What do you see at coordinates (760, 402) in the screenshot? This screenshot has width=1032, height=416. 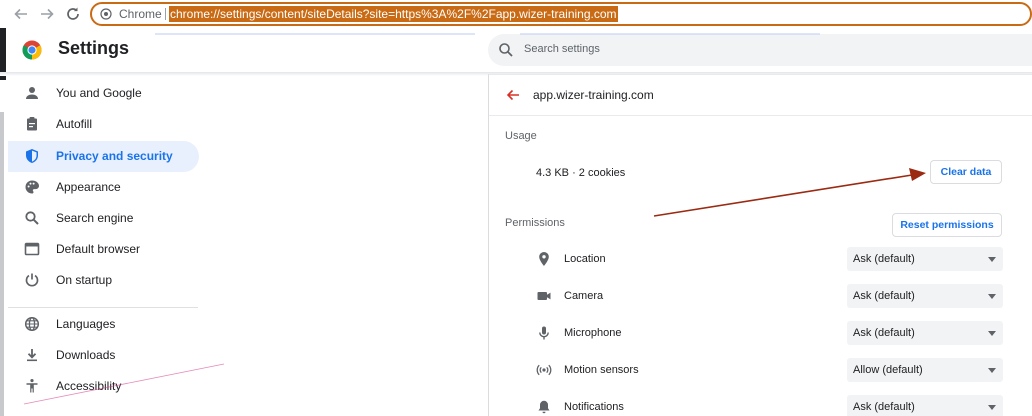 I see `permission-row-notifications: Notifications Ask (default)` at bounding box center [760, 402].